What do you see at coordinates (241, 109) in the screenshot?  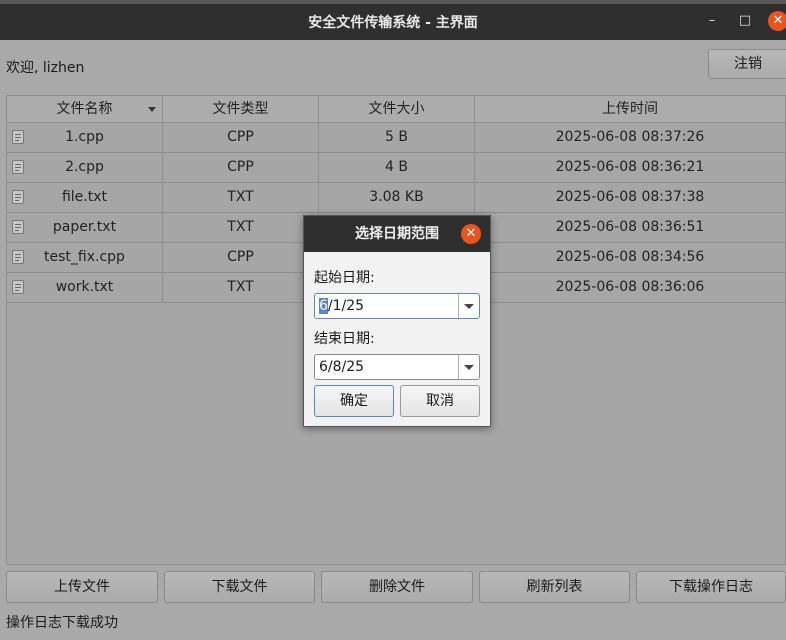 I see `column-header-type: 文件类型` at bounding box center [241, 109].